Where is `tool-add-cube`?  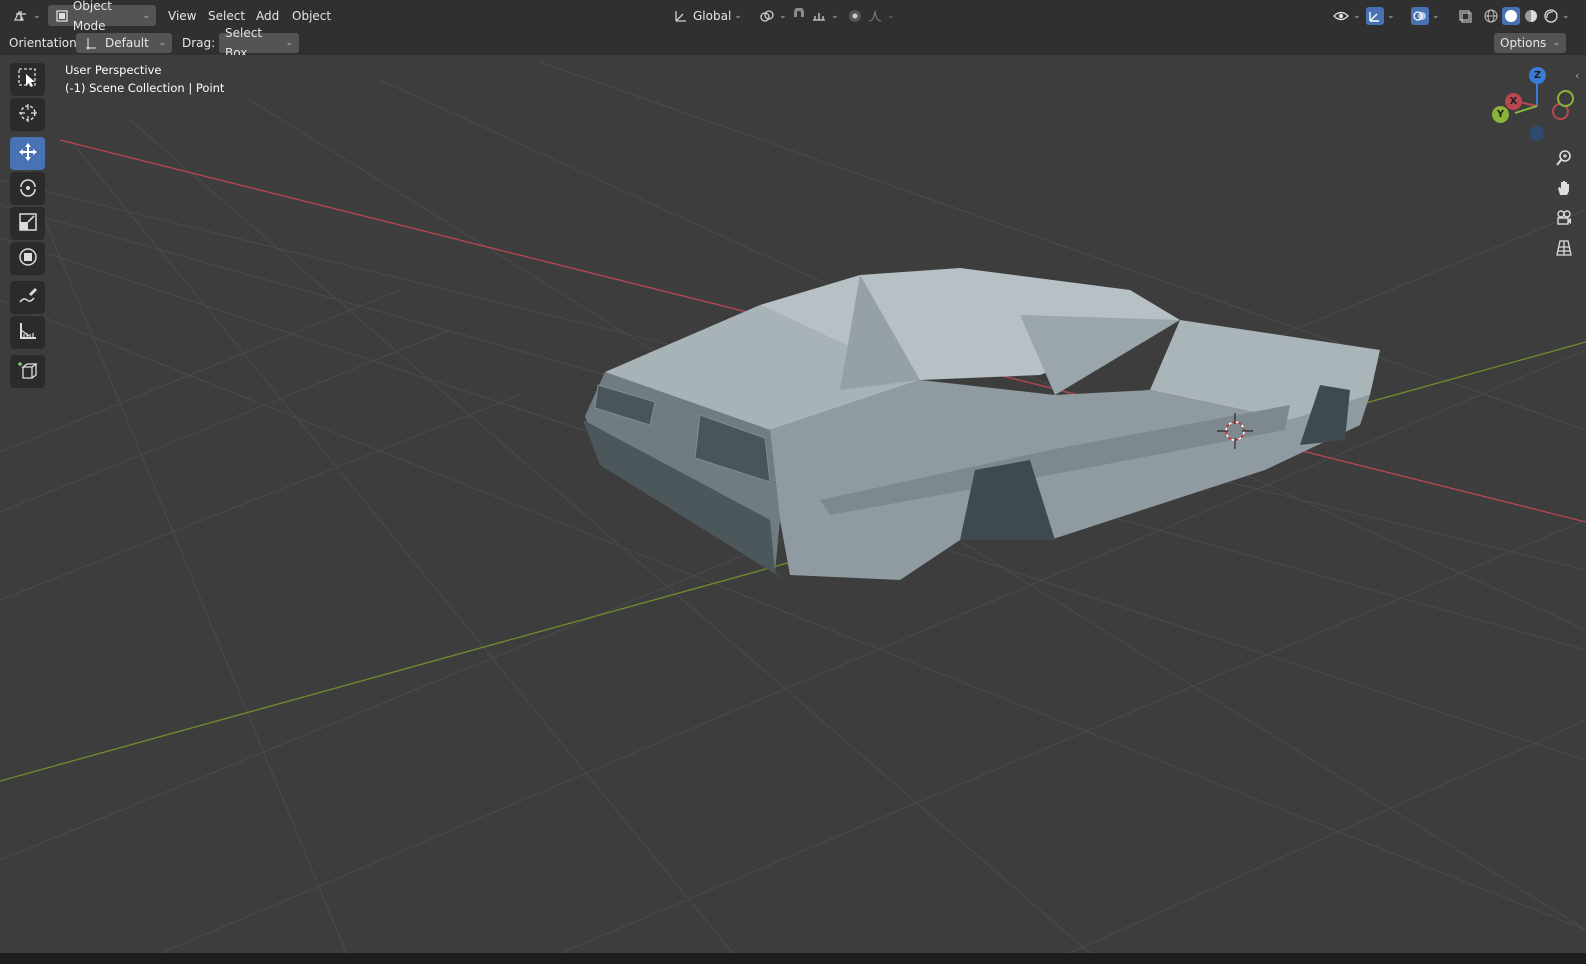 tool-add-cube is located at coordinates (27, 371).